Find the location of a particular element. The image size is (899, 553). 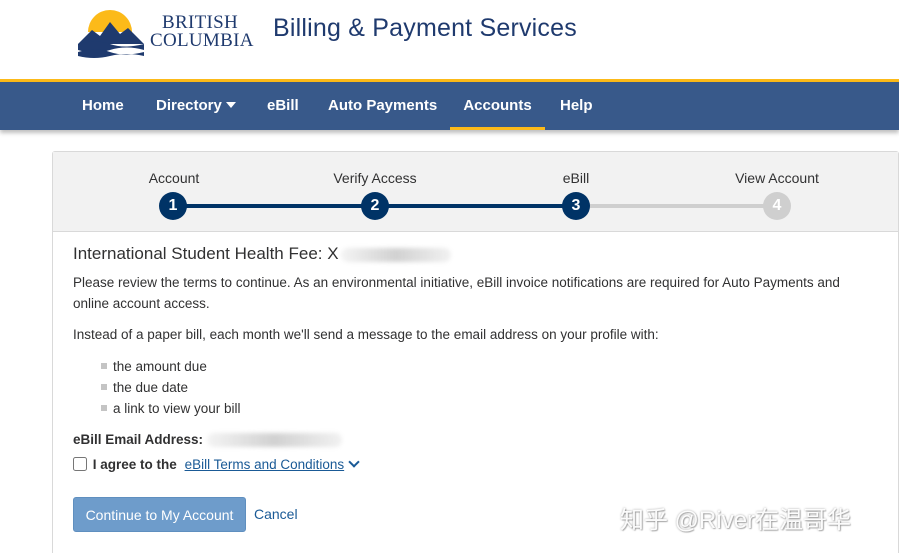

terms-link: eBill Terms and Conditions is located at coordinates (265, 464).